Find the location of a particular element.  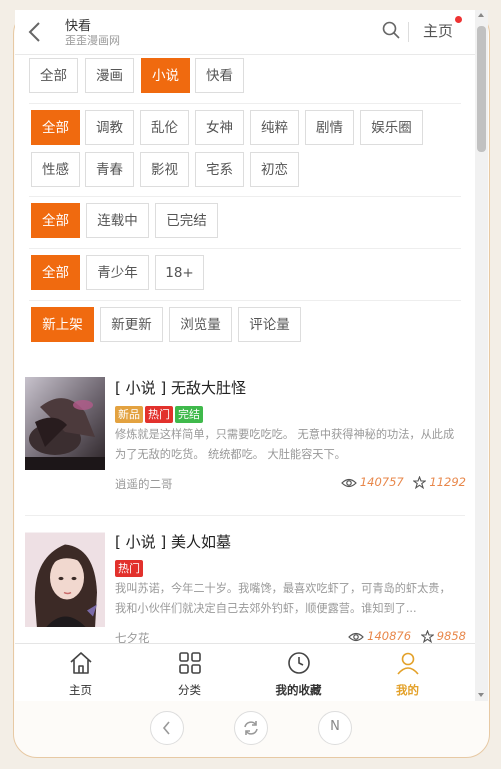

chip-genre: 剧情 is located at coordinates (329, 127).